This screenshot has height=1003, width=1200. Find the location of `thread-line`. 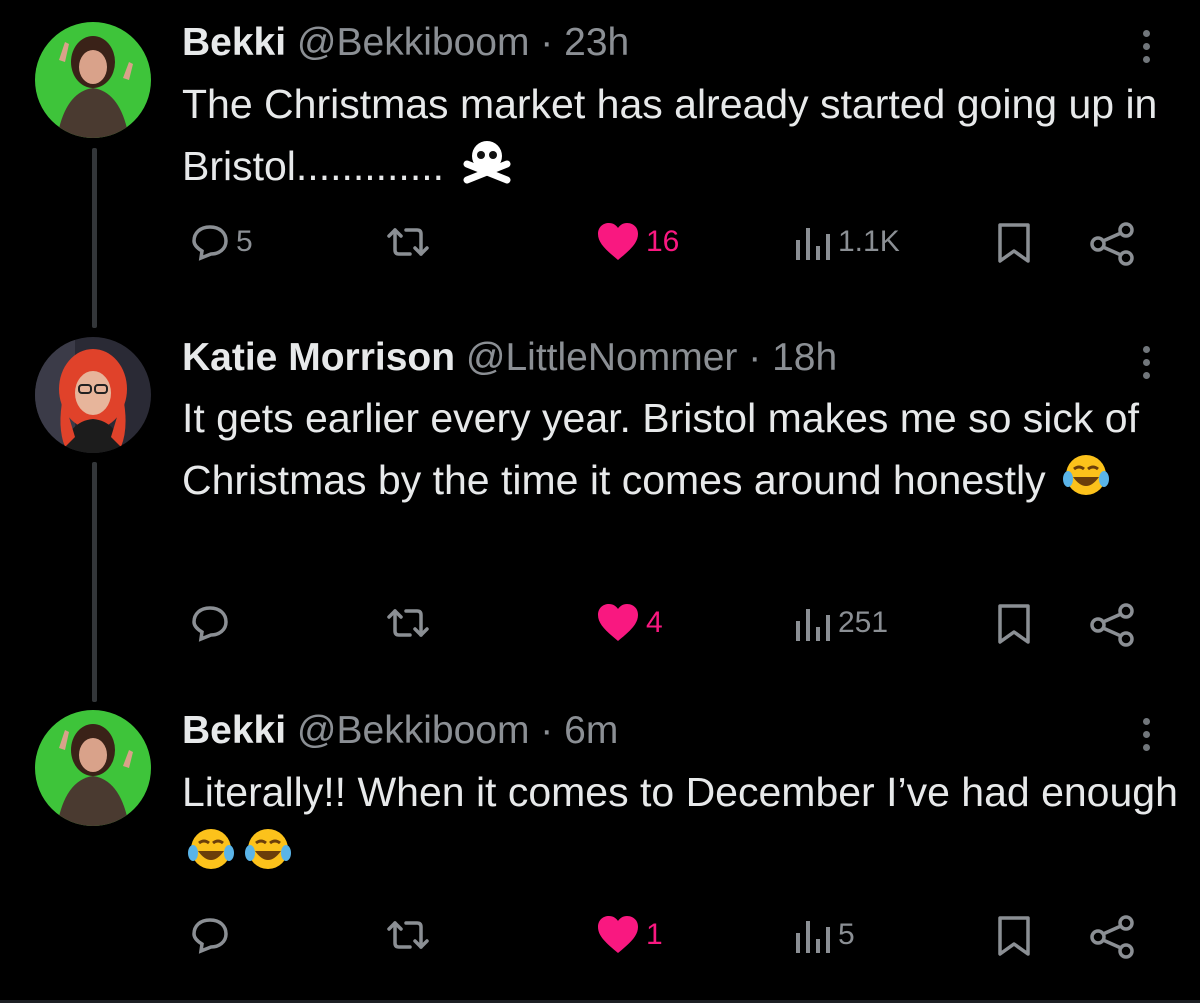

thread-line is located at coordinates (94, 582).